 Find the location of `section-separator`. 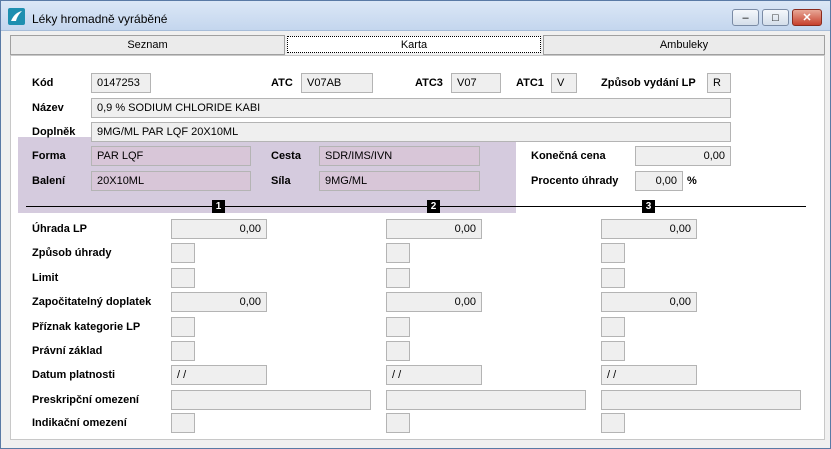

section-separator is located at coordinates (416, 206).